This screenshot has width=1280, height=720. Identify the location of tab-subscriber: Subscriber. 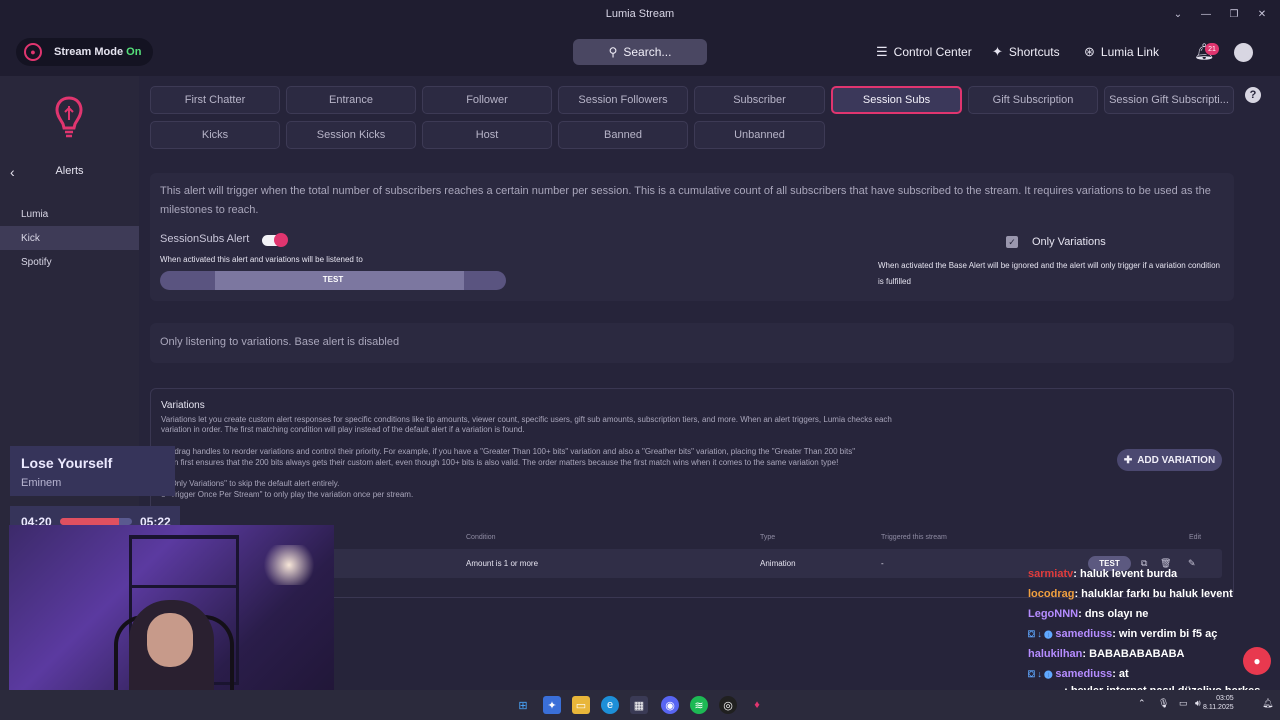
(759, 100).